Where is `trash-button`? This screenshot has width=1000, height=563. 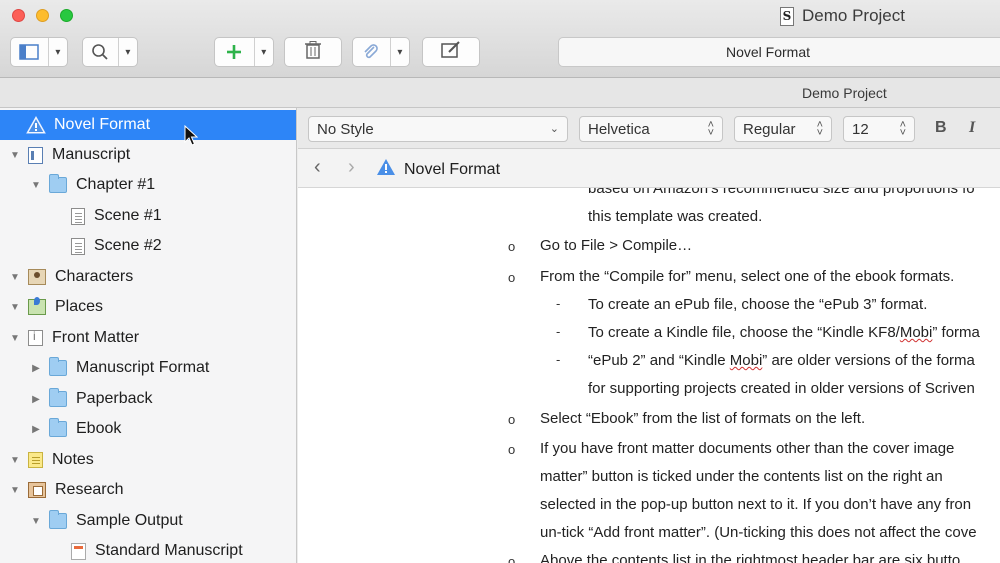
trash-button is located at coordinates (313, 52).